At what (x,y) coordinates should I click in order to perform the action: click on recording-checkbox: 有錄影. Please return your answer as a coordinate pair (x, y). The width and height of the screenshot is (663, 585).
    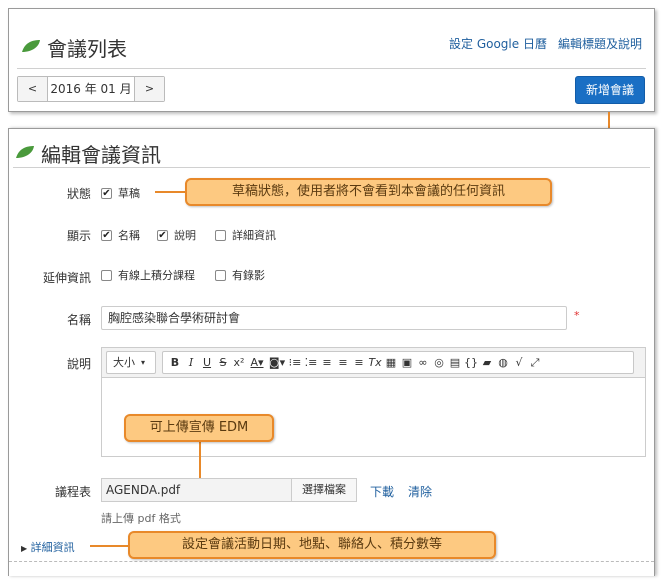
    Looking at the image, I should click on (240, 275).